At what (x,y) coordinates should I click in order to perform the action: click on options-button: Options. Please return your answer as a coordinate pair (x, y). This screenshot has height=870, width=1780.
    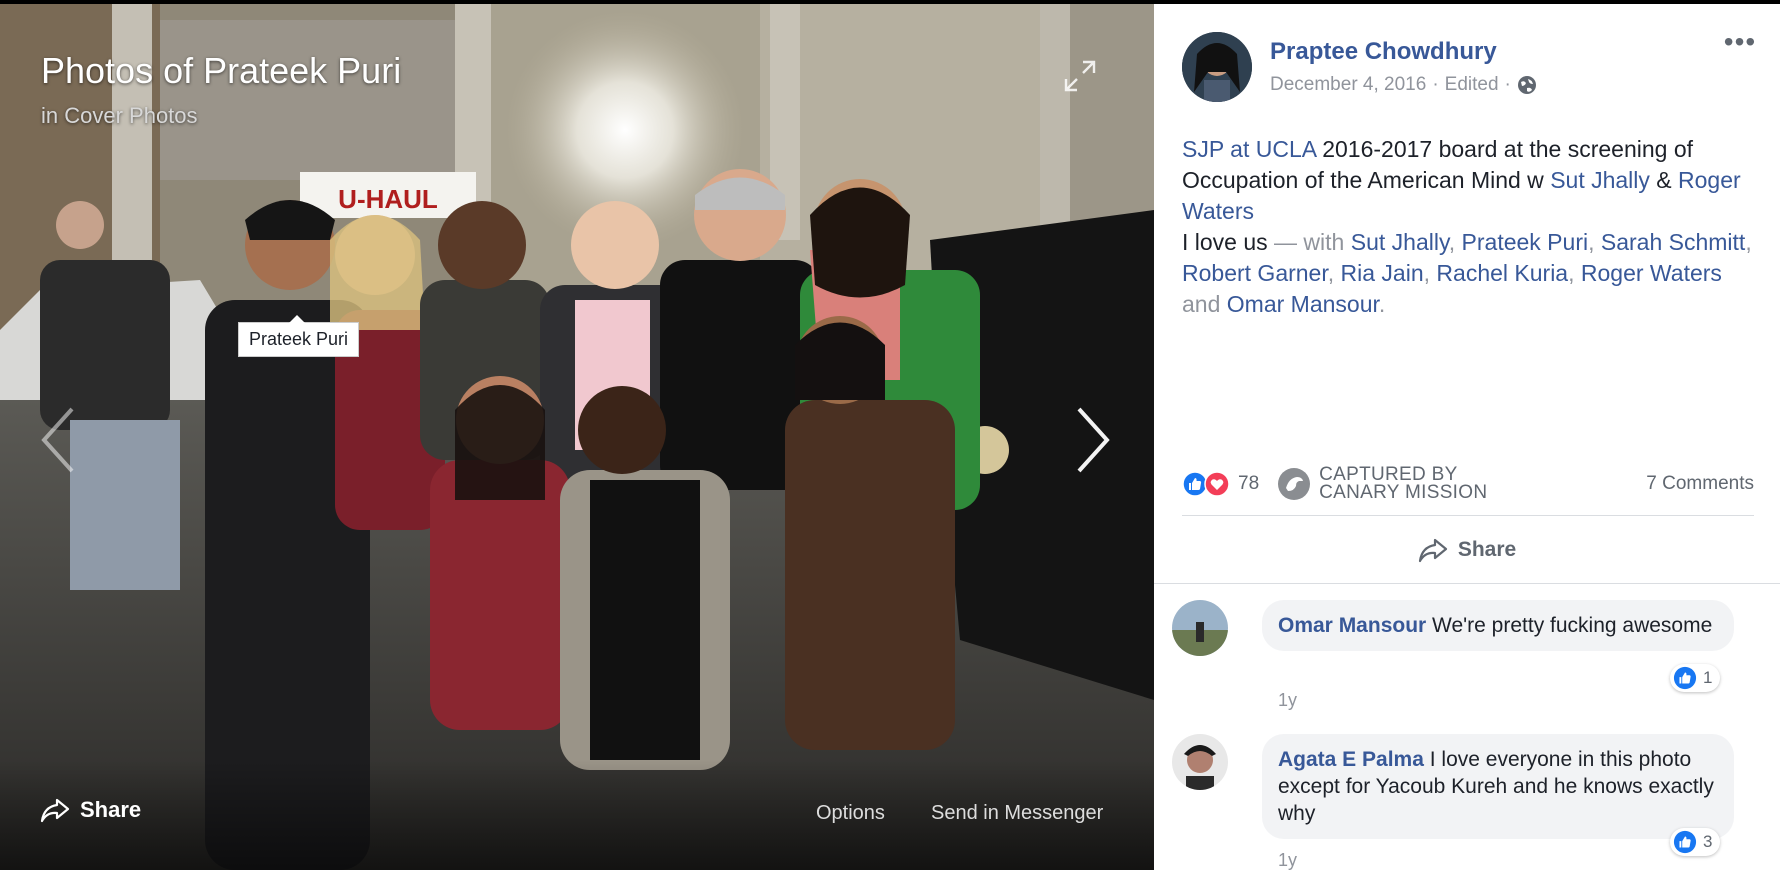
    Looking at the image, I should click on (850, 813).